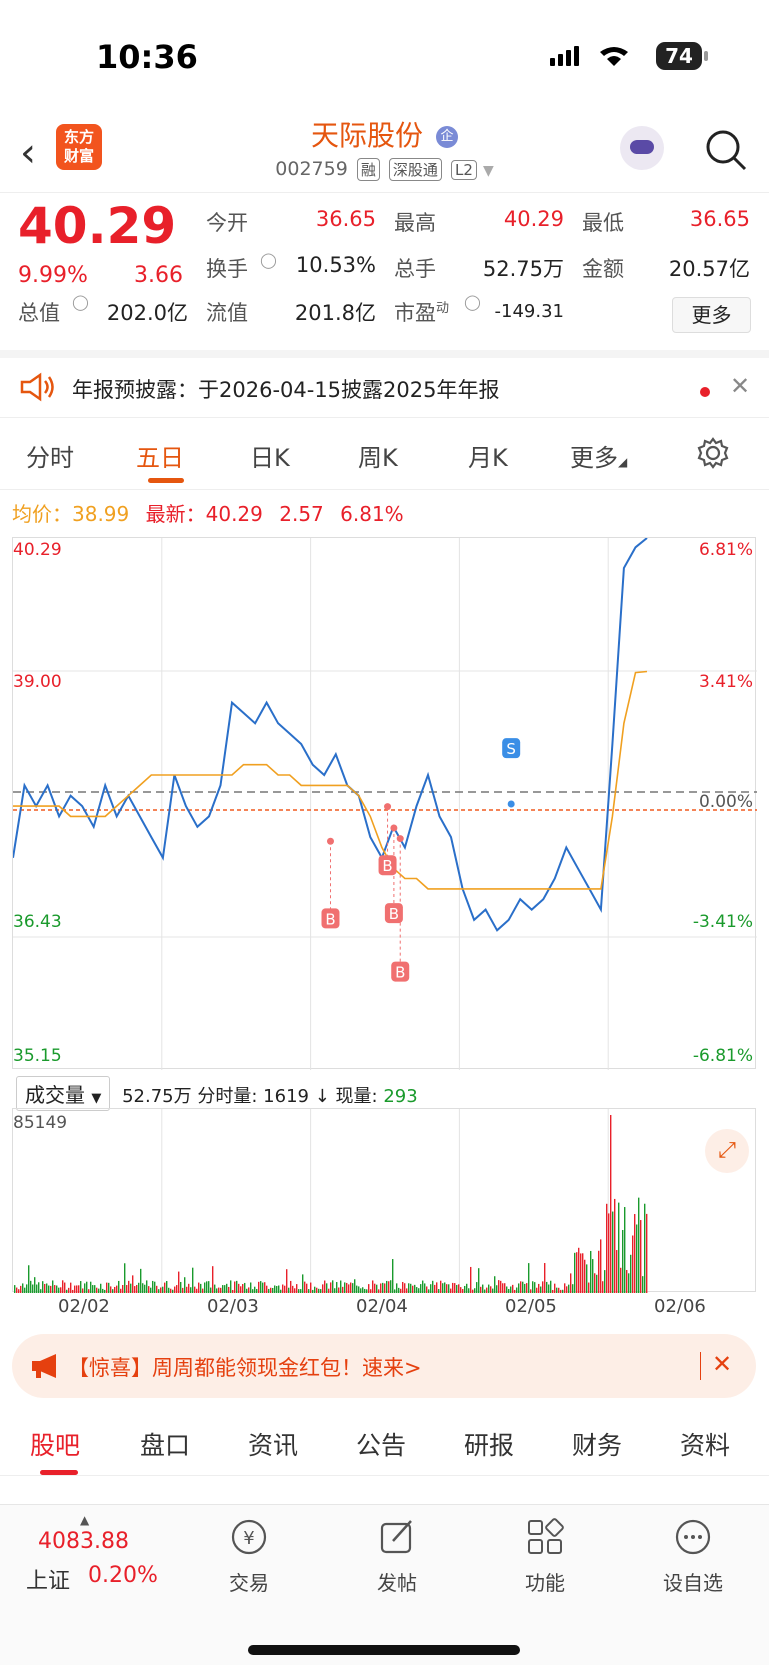  I want to click on yen-cycle-icon: ¥, so click(249, 1537).